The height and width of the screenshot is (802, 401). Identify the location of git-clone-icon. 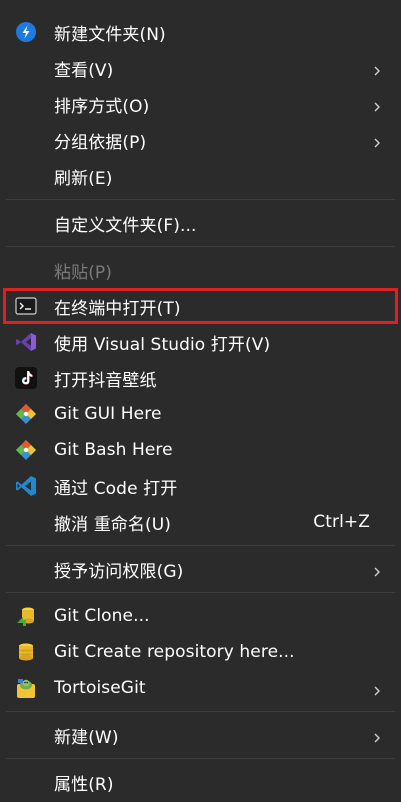
(26, 616).